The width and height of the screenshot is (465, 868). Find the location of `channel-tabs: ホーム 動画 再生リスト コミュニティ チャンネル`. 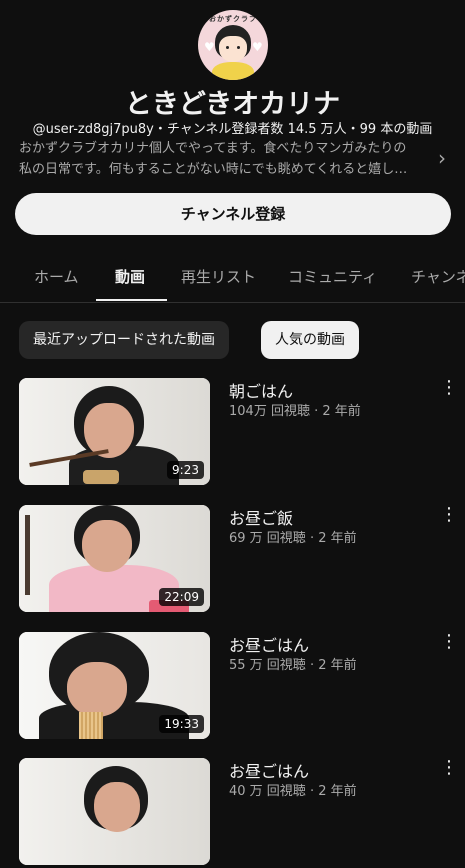

channel-tabs: ホーム 動画 再生リスト コミュニティ チャンネル is located at coordinates (232, 278).